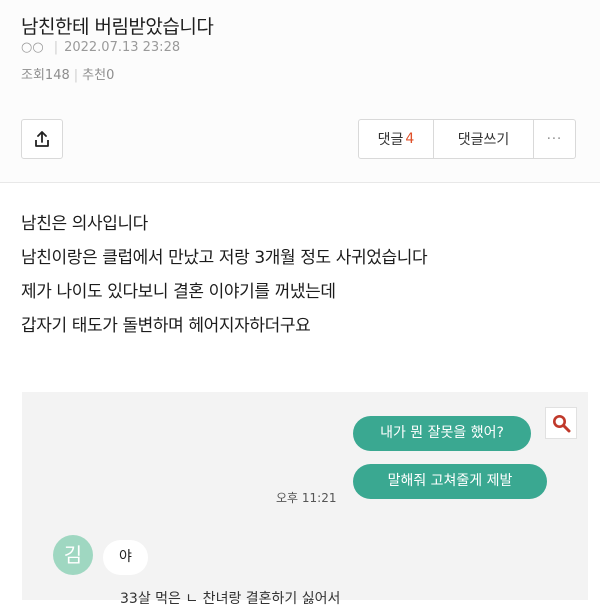  I want to click on write-comment-button: 댓글쓰기, so click(484, 139).